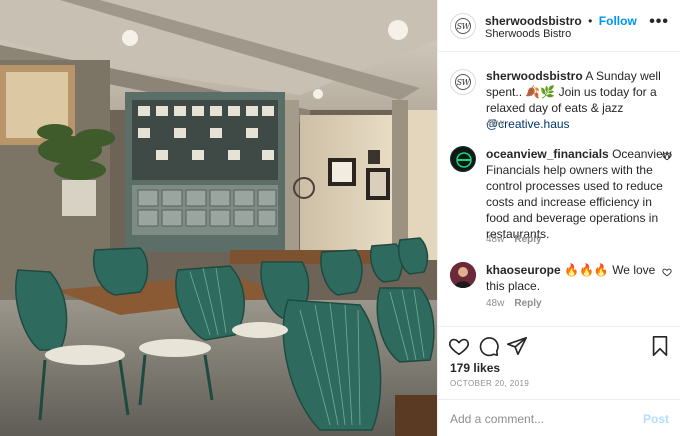  I want to click on follow-button: Follow, so click(618, 21).